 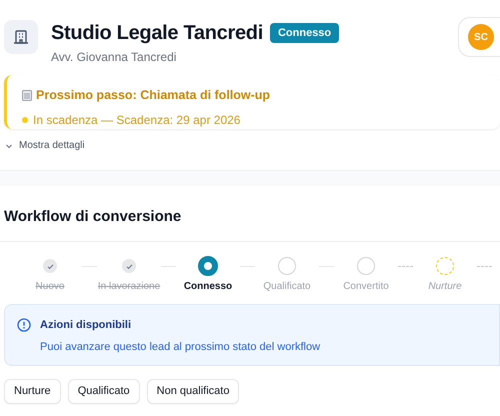 What do you see at coordinates (114, 57) in the screenshot?
I see `contact-name: Avv. Giovanna Tancredi` at bounding box center [114, 57].